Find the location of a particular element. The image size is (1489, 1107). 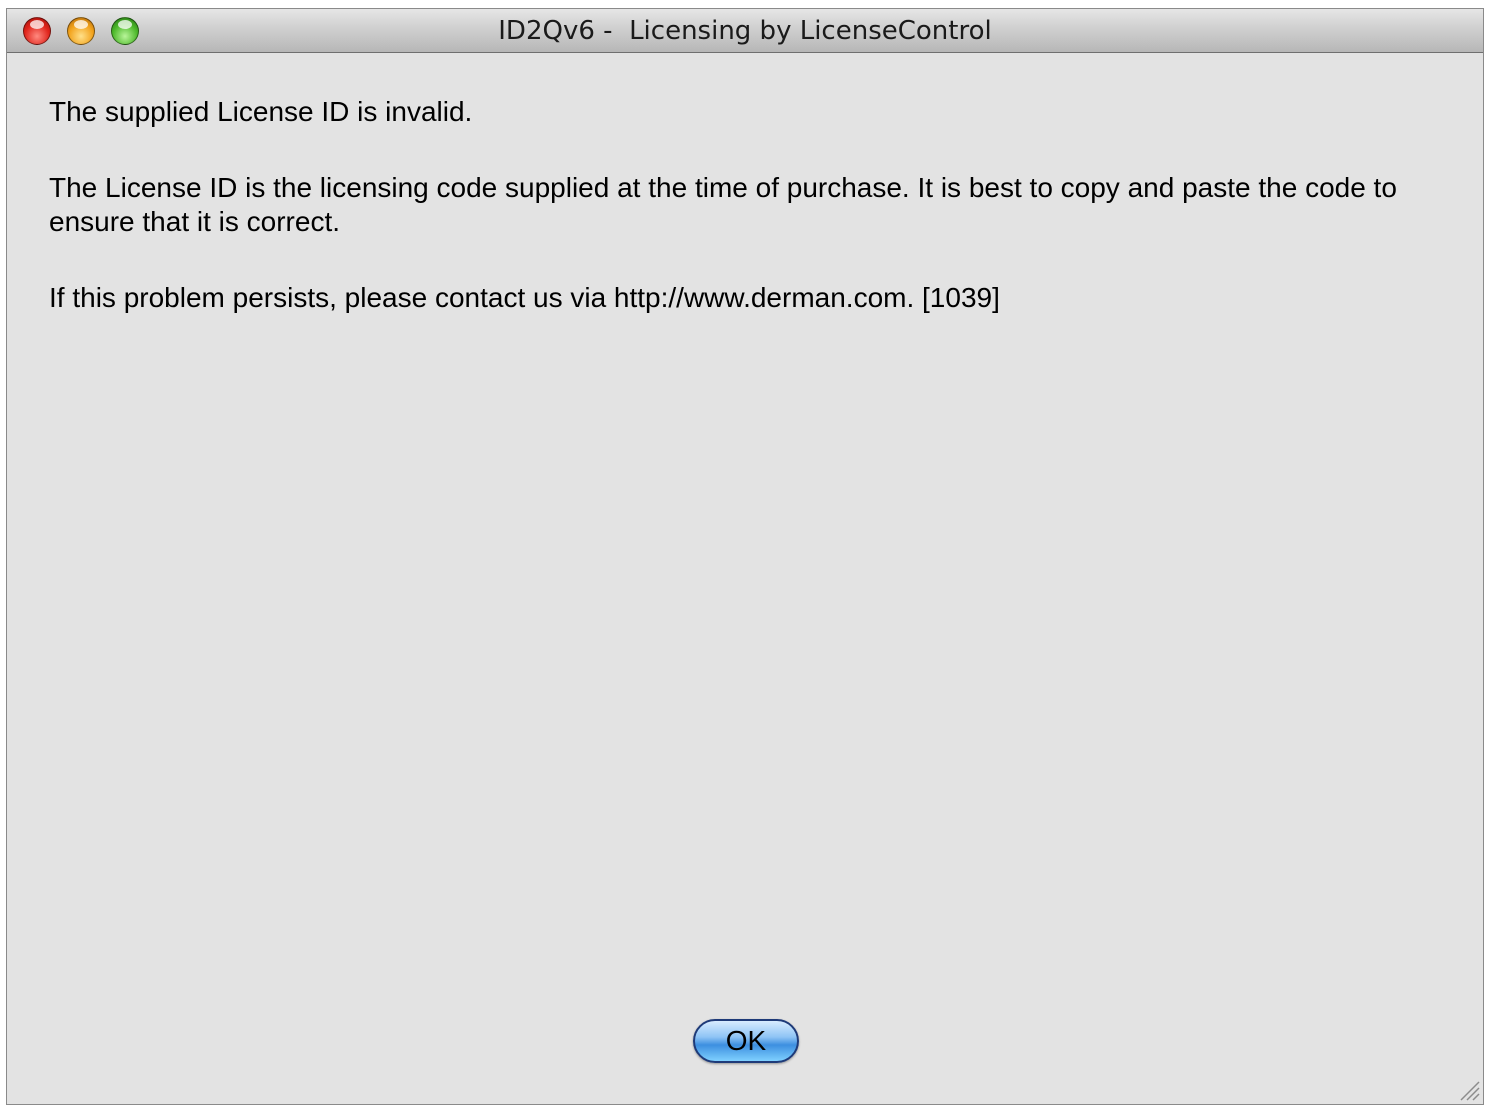

error-message-summary: The supplied License ID is invalid. is located at coordinates (261, 111).